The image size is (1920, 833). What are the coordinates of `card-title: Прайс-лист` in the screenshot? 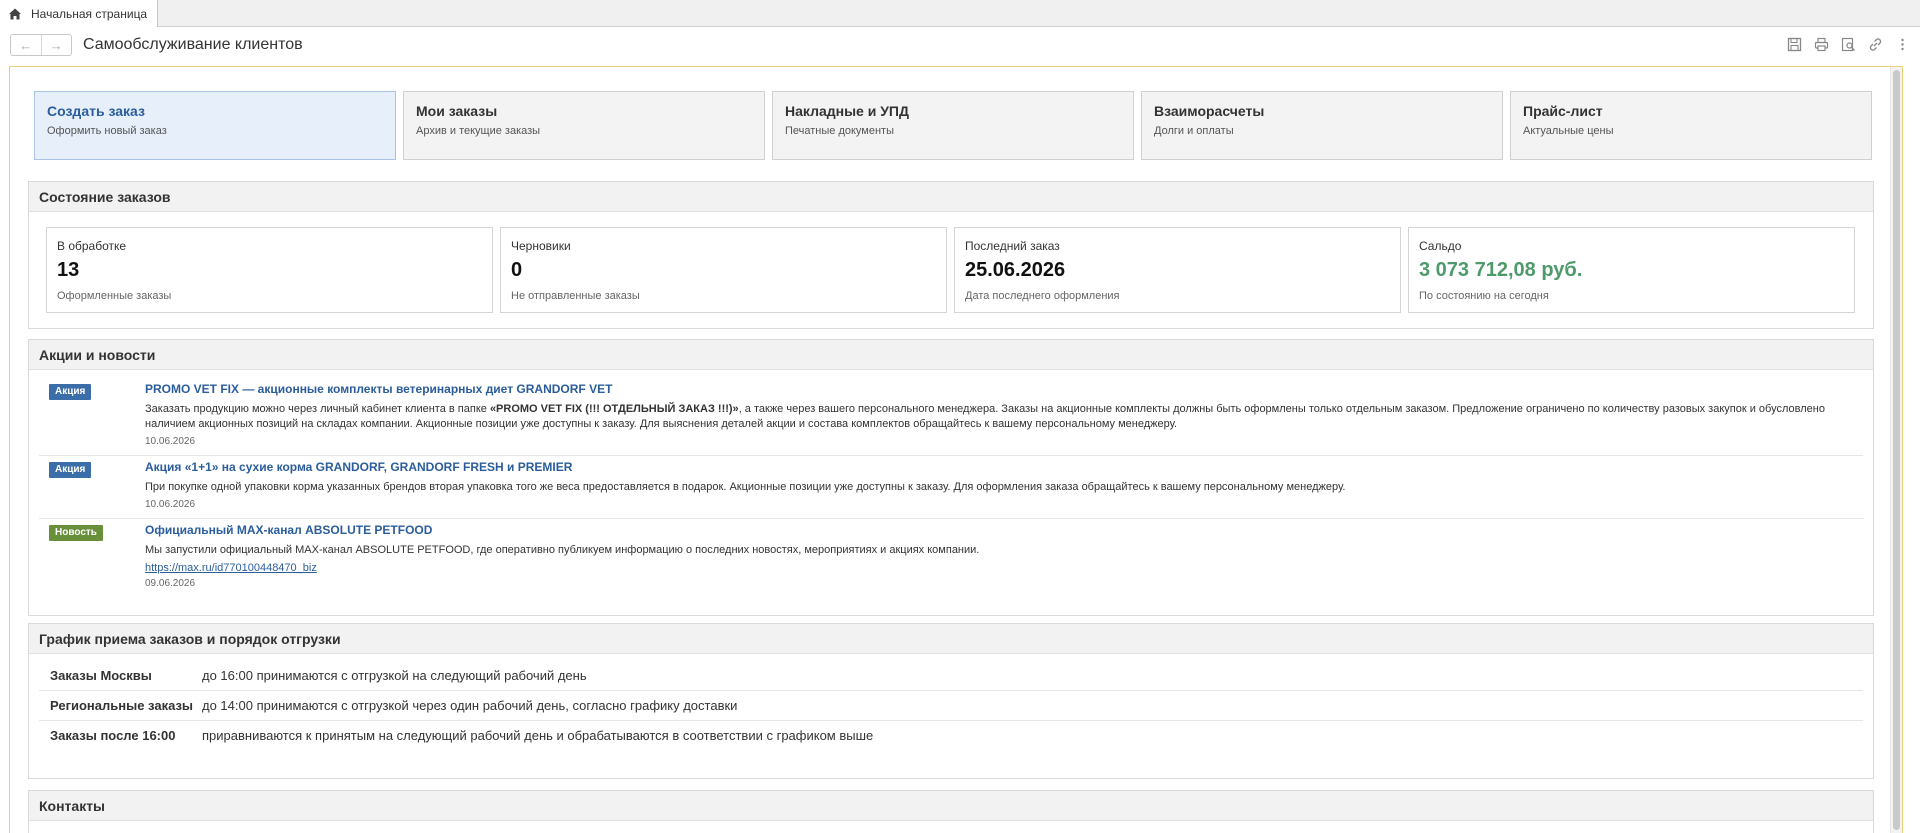 It's located at (1563, 111).